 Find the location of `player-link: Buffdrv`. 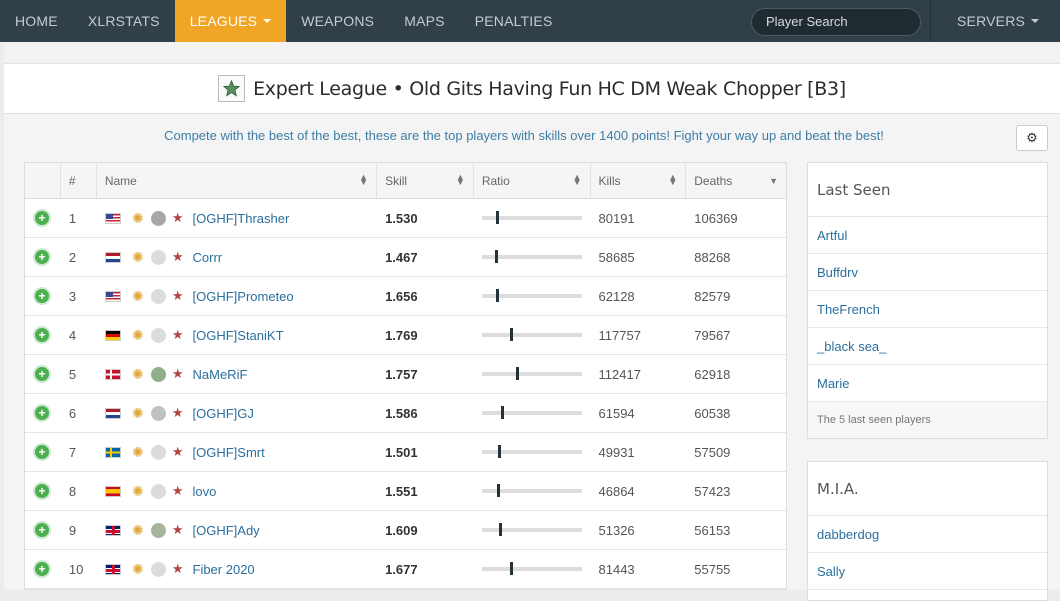

player-link: Buffdrv is located at coordinates (927, 272).